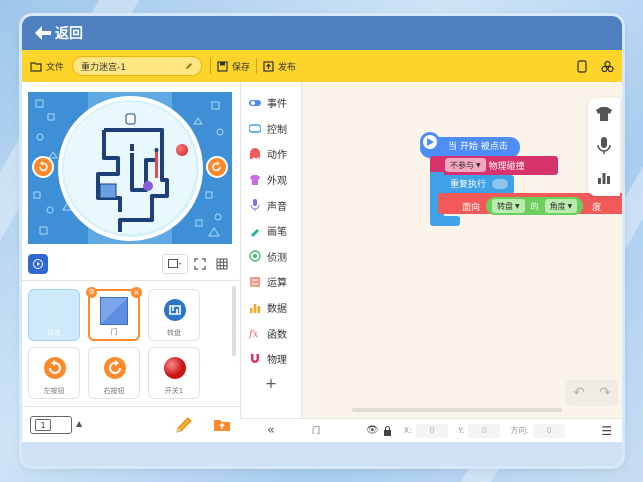  What do you see at coordinates (478, 145) in the screenshot?
I see `when-start-clicked-block: 当 开始 被点击` at bounding box center [478, 145].